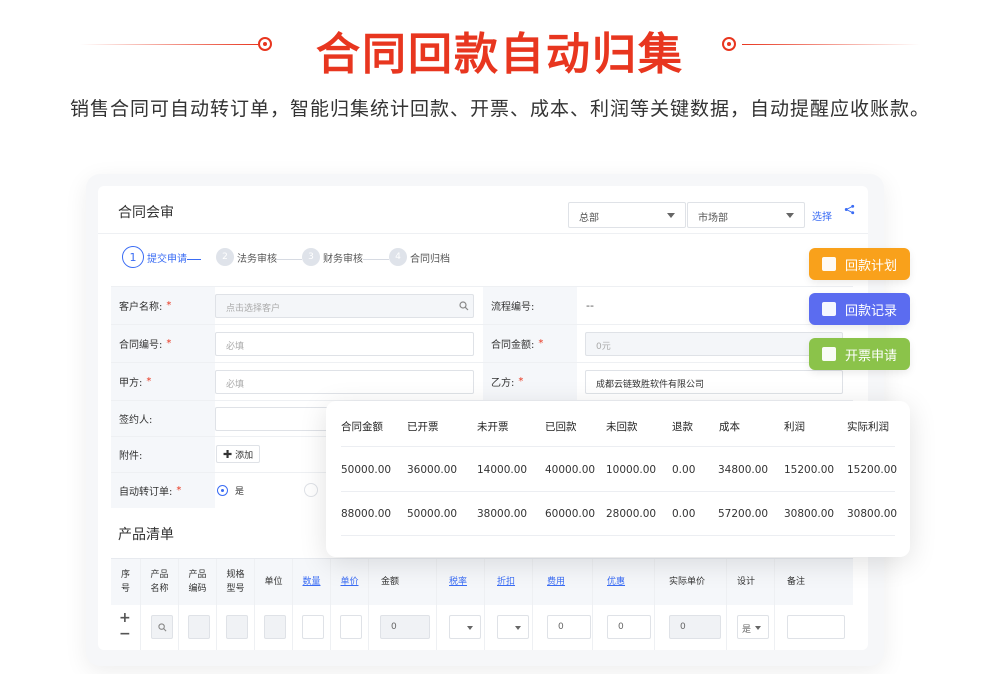 The width and height of the screenshot is (1000, 674). Describe the element at coordinates (228, 454) in the screenshot. I see `plus-icon: ✚` at that location.